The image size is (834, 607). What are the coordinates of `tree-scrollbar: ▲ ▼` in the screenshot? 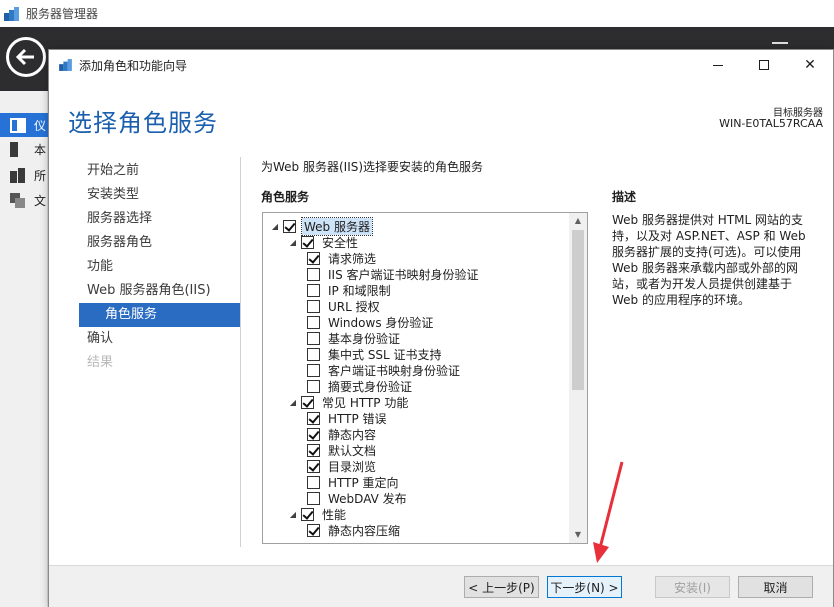 It's located at (578, 378).